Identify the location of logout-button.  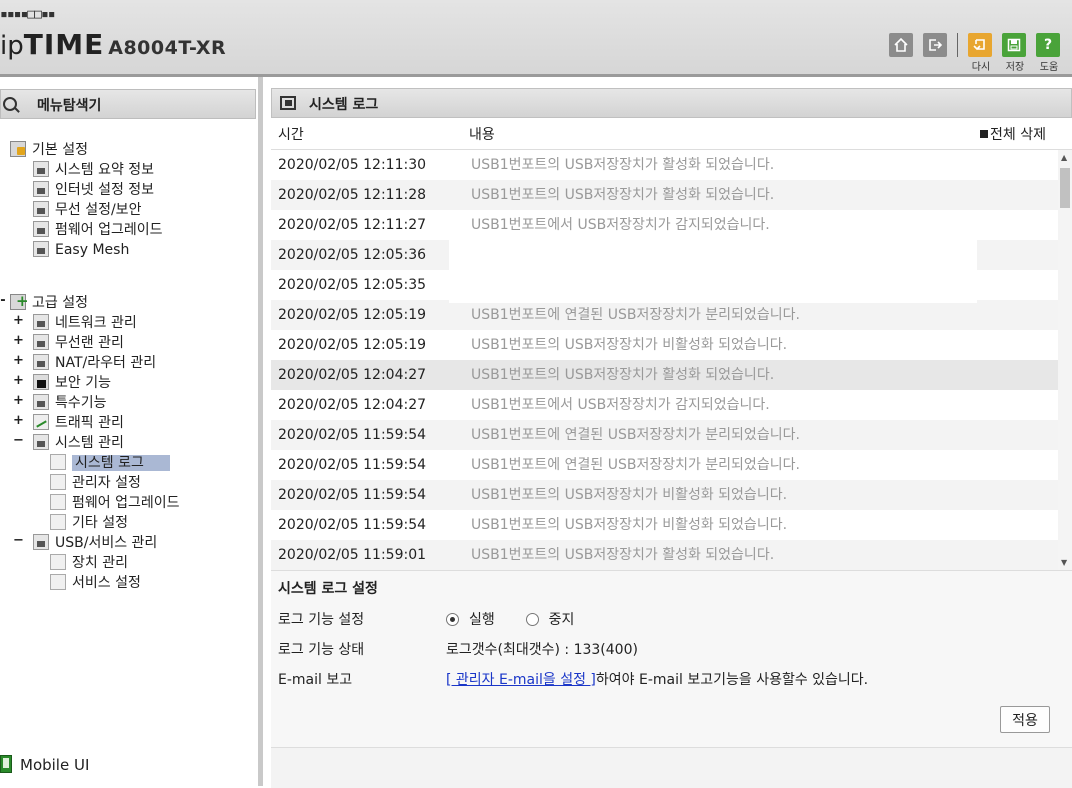
(935, 45).